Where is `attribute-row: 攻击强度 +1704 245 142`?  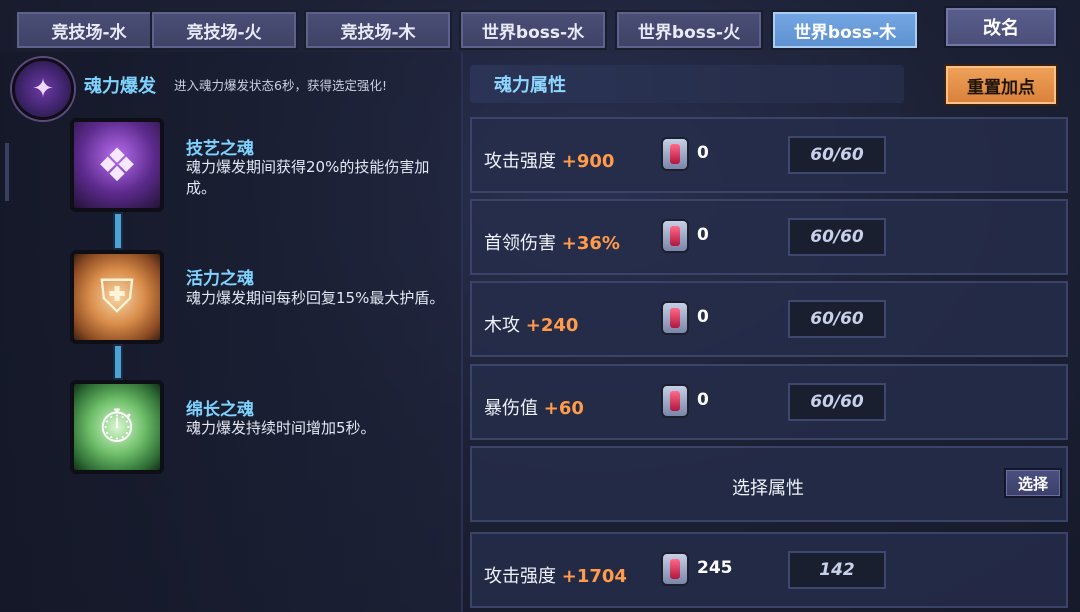 attribute-row: 攻击强度 +1704 245 142 is located at coordinates (769, 570).